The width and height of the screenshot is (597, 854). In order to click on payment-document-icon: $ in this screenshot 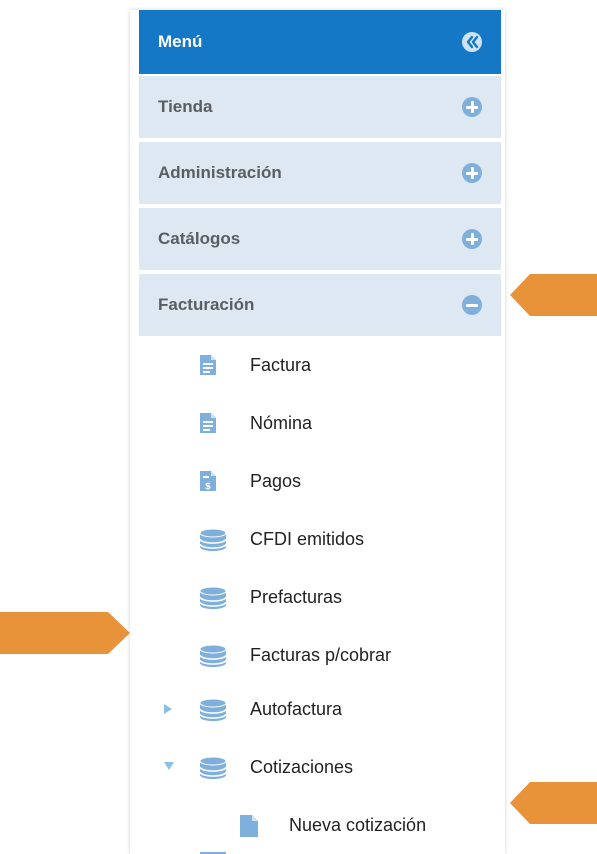, I will do `click(208, 481)`.